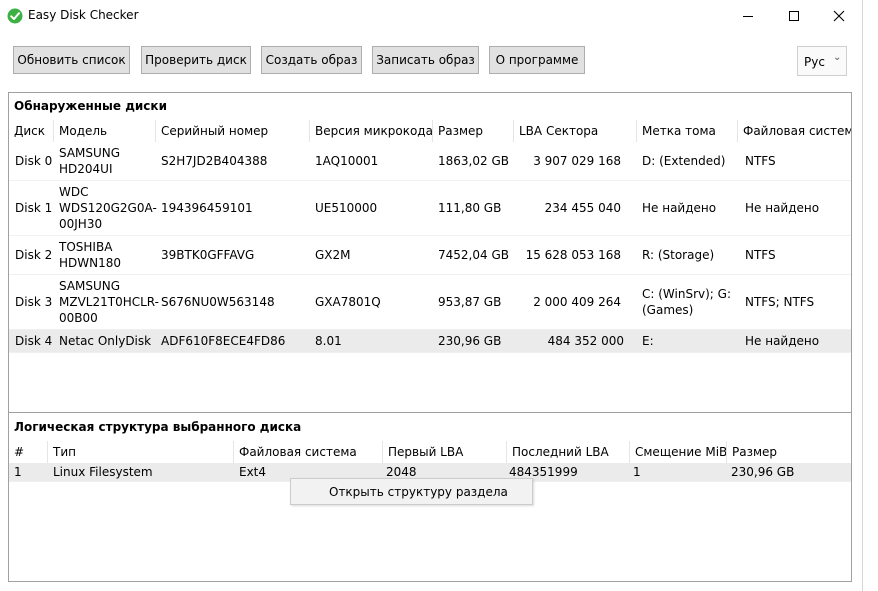 This screenshot has width=878, height=591. Describe the element at coordinates (648, 341) in the screenshot. I see `disk-volume-label: E:` at that location.